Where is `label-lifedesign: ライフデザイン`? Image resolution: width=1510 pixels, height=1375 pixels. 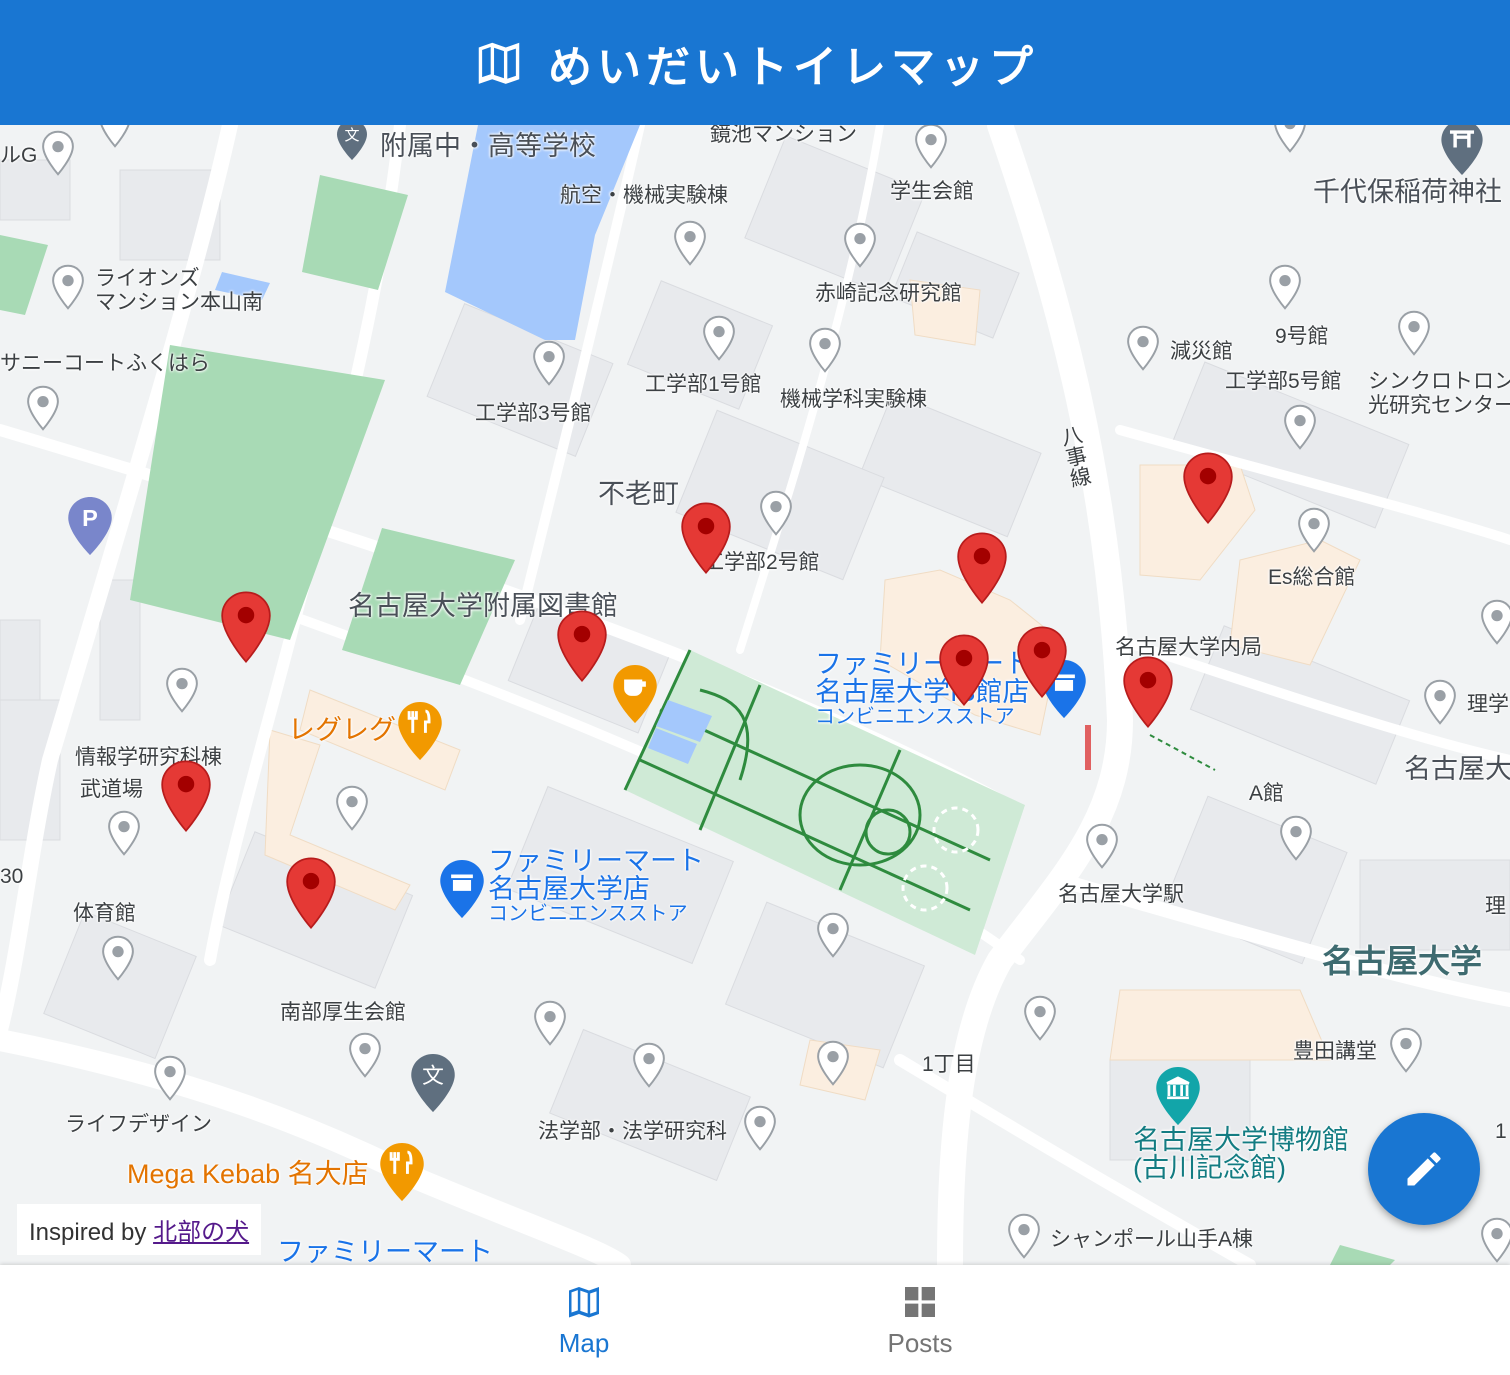
label-lifedesign: ライフデザイン is located at coordinates (138, 1124).